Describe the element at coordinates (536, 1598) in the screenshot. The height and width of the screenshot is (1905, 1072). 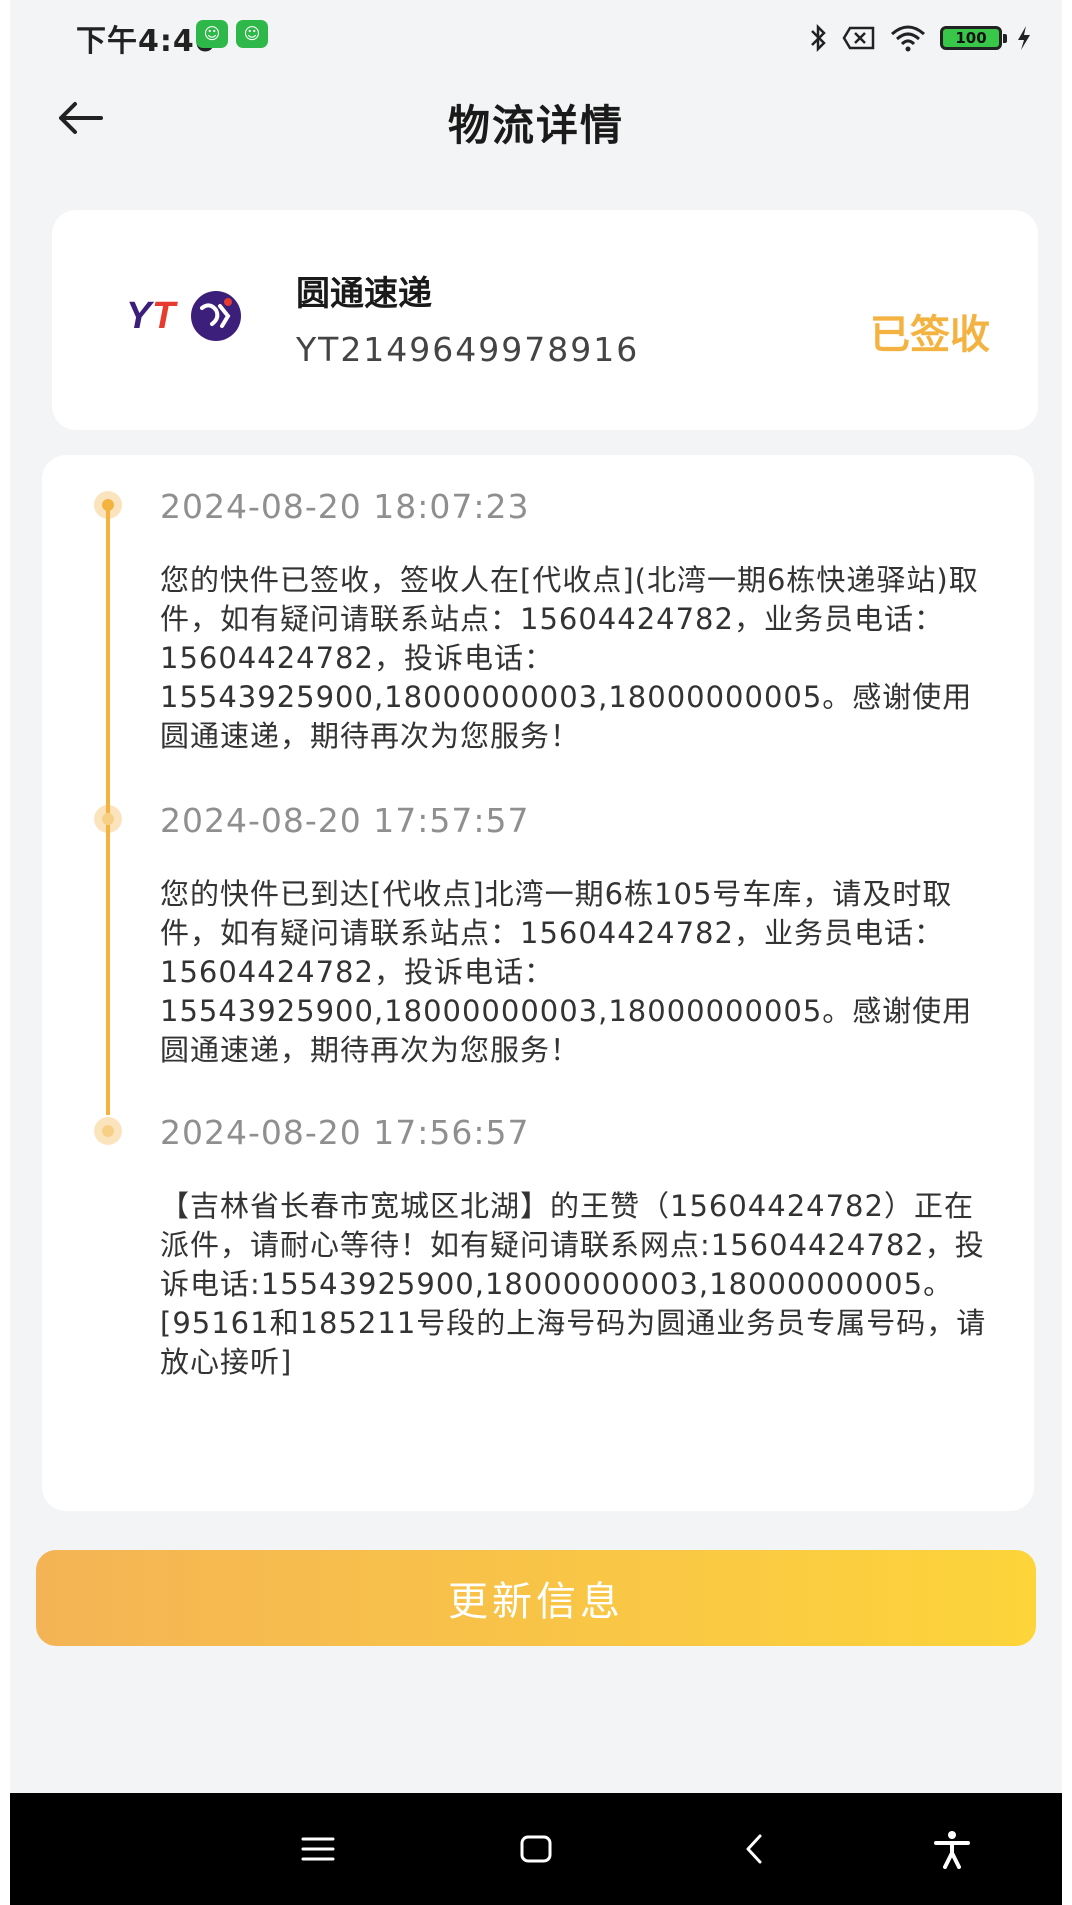
I see `update-info-button: 更新信息` at that location.